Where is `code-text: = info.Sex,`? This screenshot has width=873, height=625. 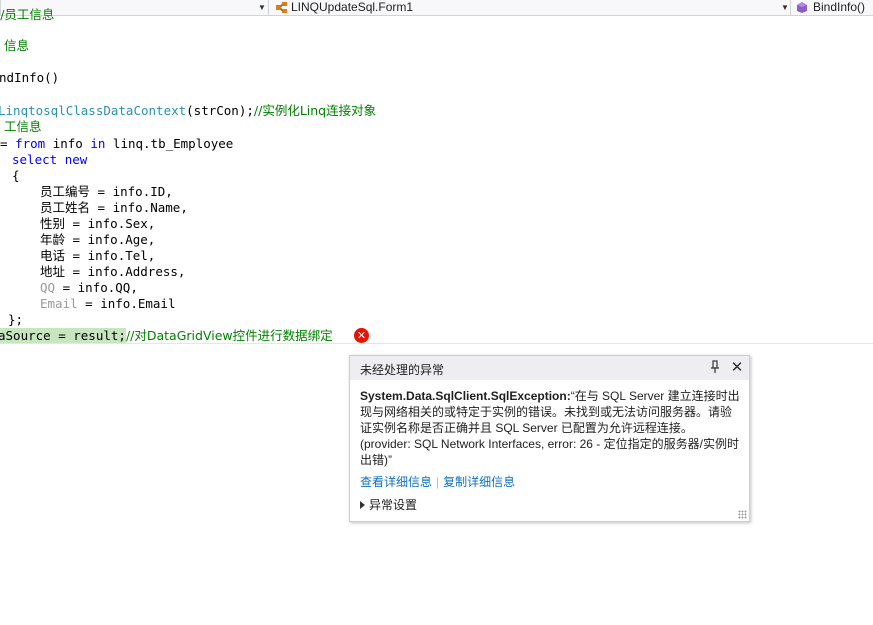
code-text: = info.Sex, is located at coordinates (110, 223).